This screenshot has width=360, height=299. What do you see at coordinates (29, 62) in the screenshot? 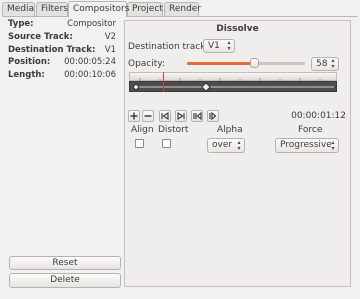
I see `info-key: Position:` at bounding box center [29, 62].